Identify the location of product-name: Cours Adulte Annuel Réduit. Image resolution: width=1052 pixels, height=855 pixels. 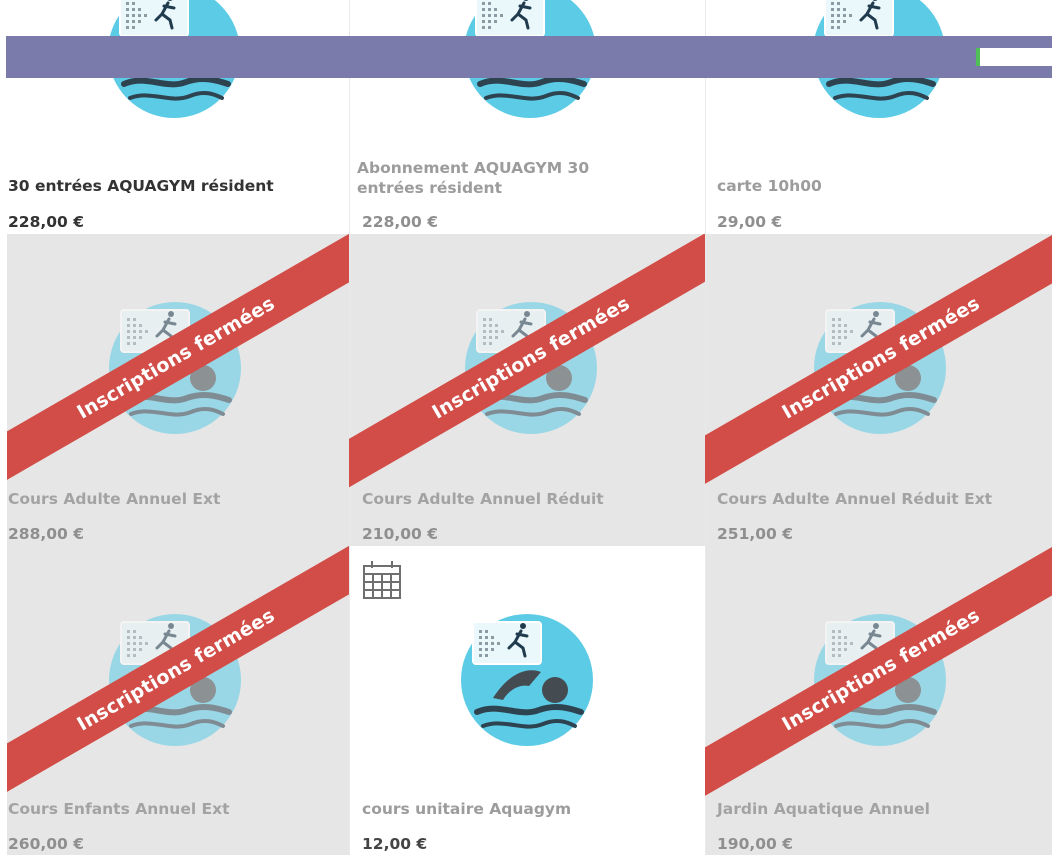
(522, 499).